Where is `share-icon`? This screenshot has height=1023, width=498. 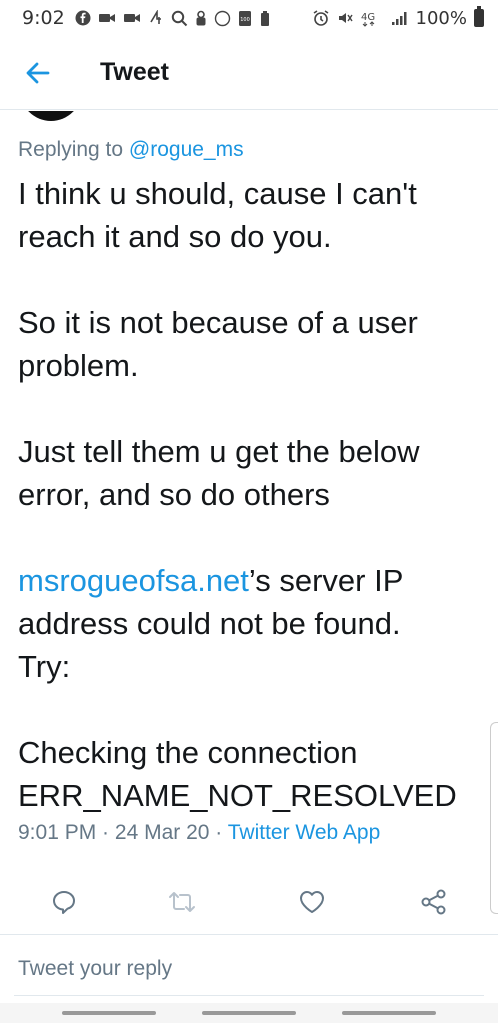
share-icon is located at coordinates (433, 902).